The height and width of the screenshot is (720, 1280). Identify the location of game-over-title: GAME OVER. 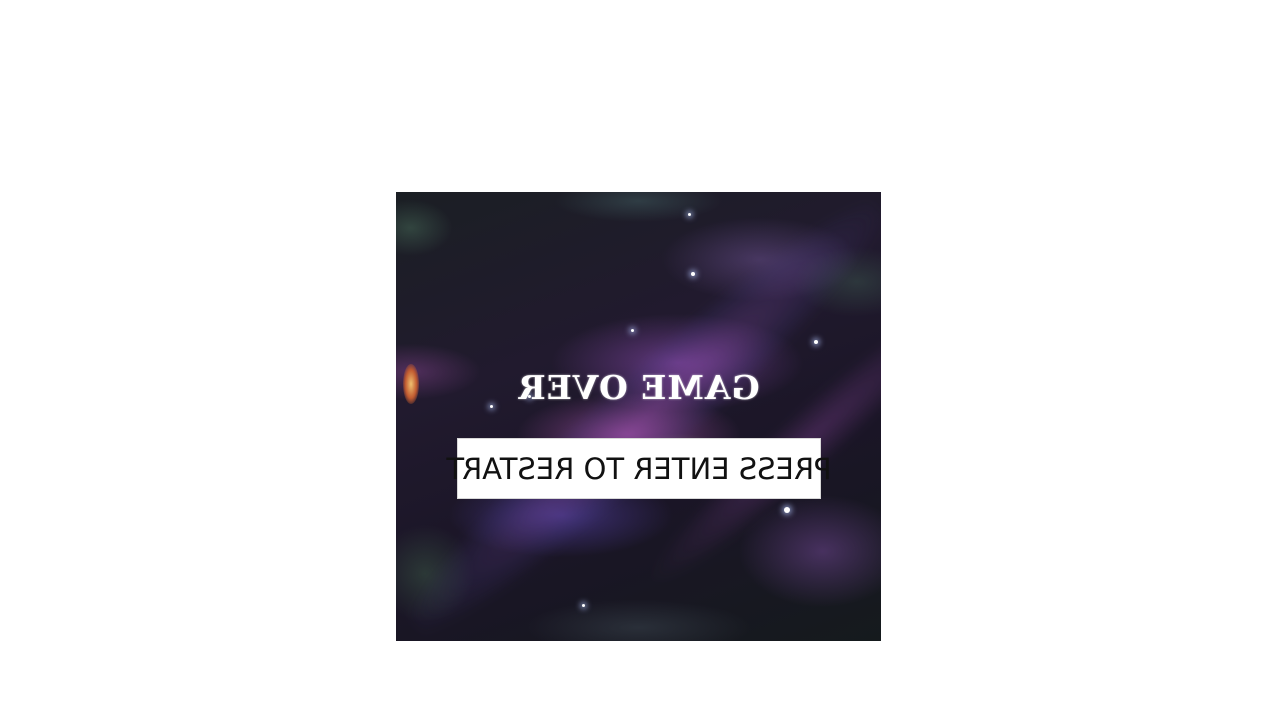
(638, 387).